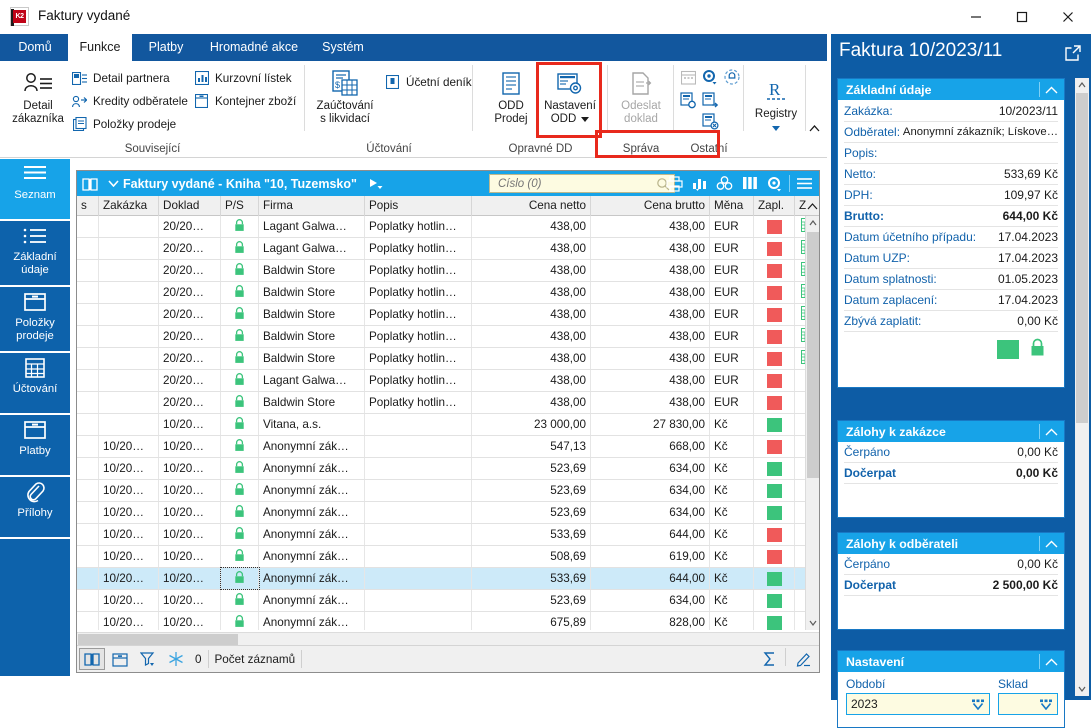 The width and height of the screenshot is (1091, 728). What do you see at coordinates (345, 94) in the screenshot?
I see `zauctovani-s-likvidaci-button: $ Zaúčtování s likvidací` at bounding box center [345, 94].